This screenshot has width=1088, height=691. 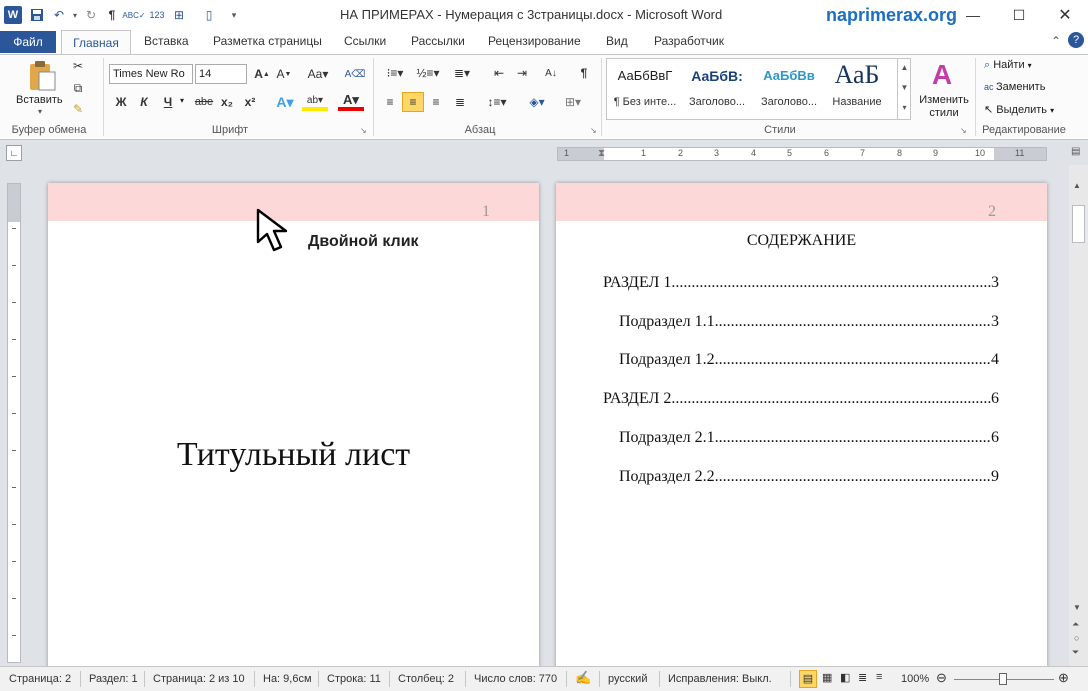 What do you see at coordinates (426, 679) in the screenshot?
I see `status-column: Столбец: 2` at bounding box center [426, 679].